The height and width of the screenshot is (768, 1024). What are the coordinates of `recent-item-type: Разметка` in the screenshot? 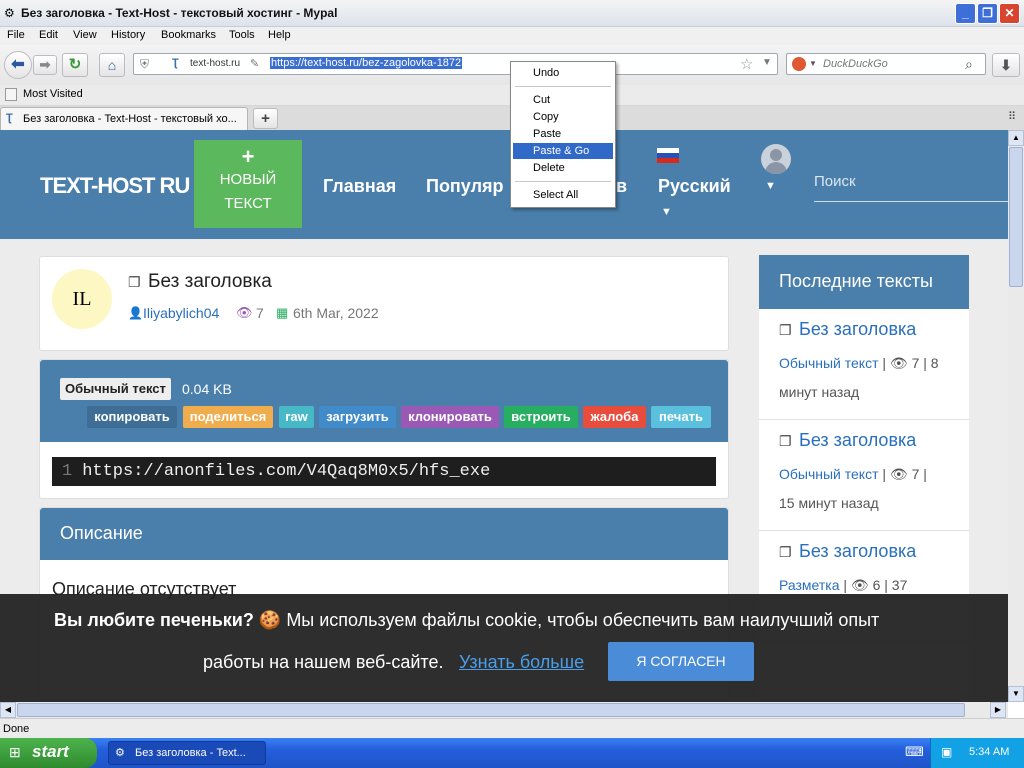 It's located at (809, 585).